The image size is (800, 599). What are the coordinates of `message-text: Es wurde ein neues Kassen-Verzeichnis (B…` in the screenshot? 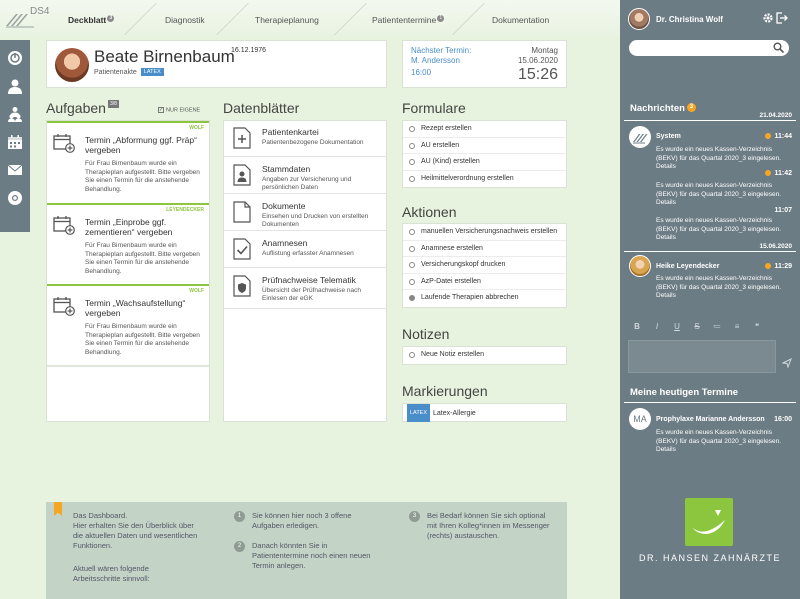 It's located at (719, 194).